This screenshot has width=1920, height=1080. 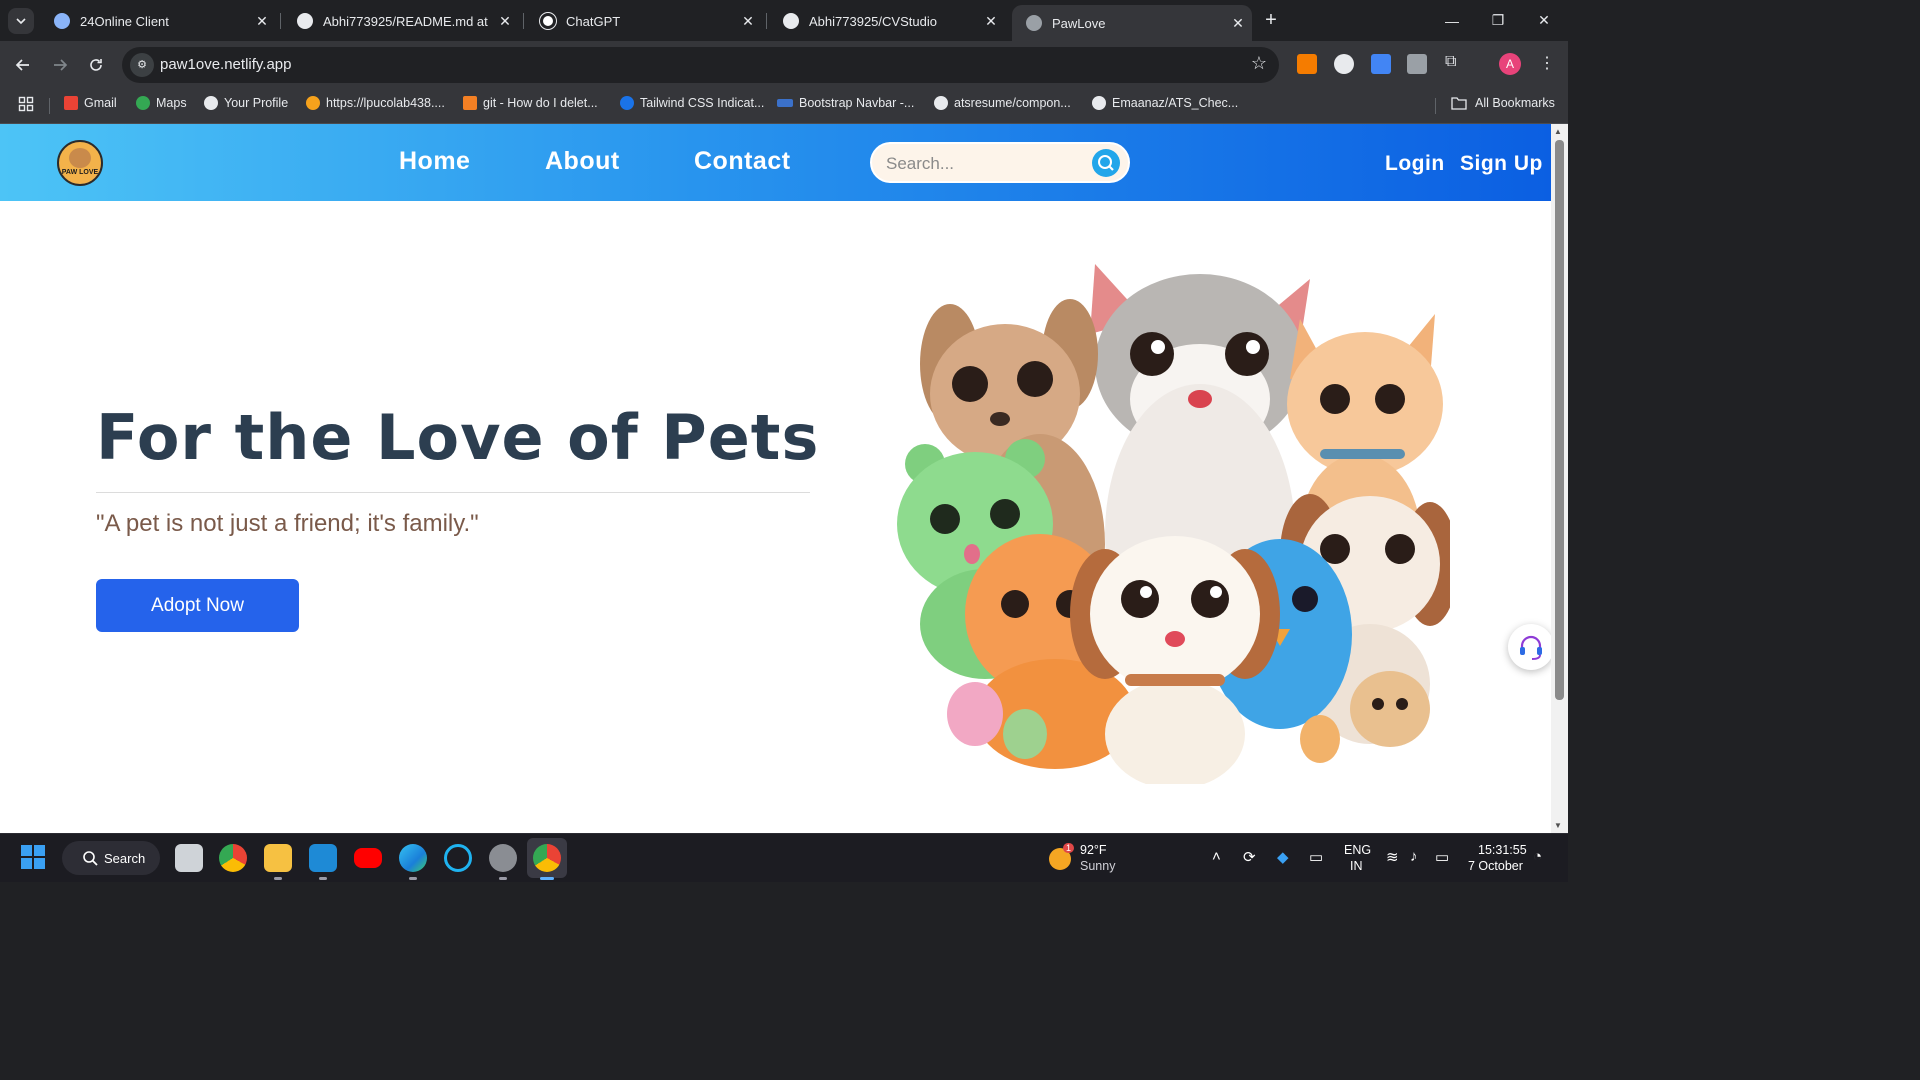 What do you see at coordinates (368, 858) in the screenshot?
I see `youtube-icon` at bounding box center [368, 858].